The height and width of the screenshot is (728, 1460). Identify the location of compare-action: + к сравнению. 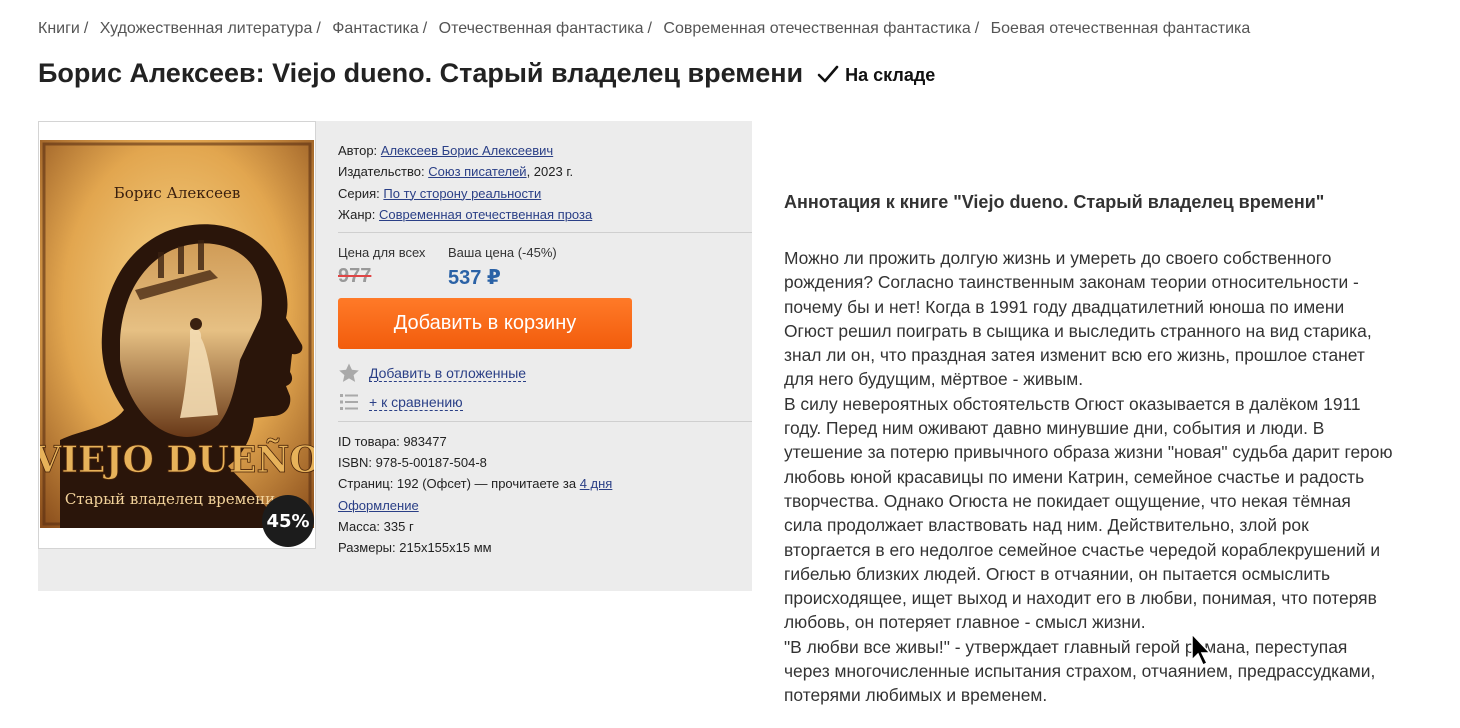
(400, 402).